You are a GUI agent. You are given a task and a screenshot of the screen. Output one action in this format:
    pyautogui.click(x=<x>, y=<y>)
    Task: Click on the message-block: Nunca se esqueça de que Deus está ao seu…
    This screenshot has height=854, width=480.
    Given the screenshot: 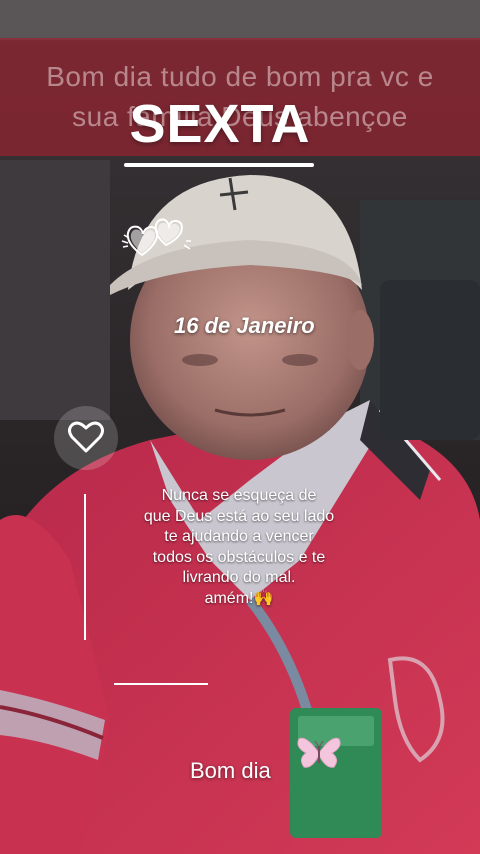 What is the action you would take?
    pyautogui.click(x=239, y=547)
    